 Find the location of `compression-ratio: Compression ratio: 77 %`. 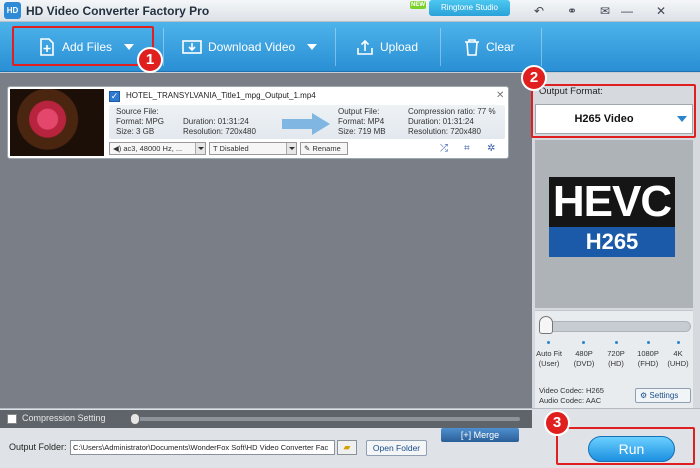

compression-ratio: Compression ratio: 77 % is located at coordinates (452, 111).